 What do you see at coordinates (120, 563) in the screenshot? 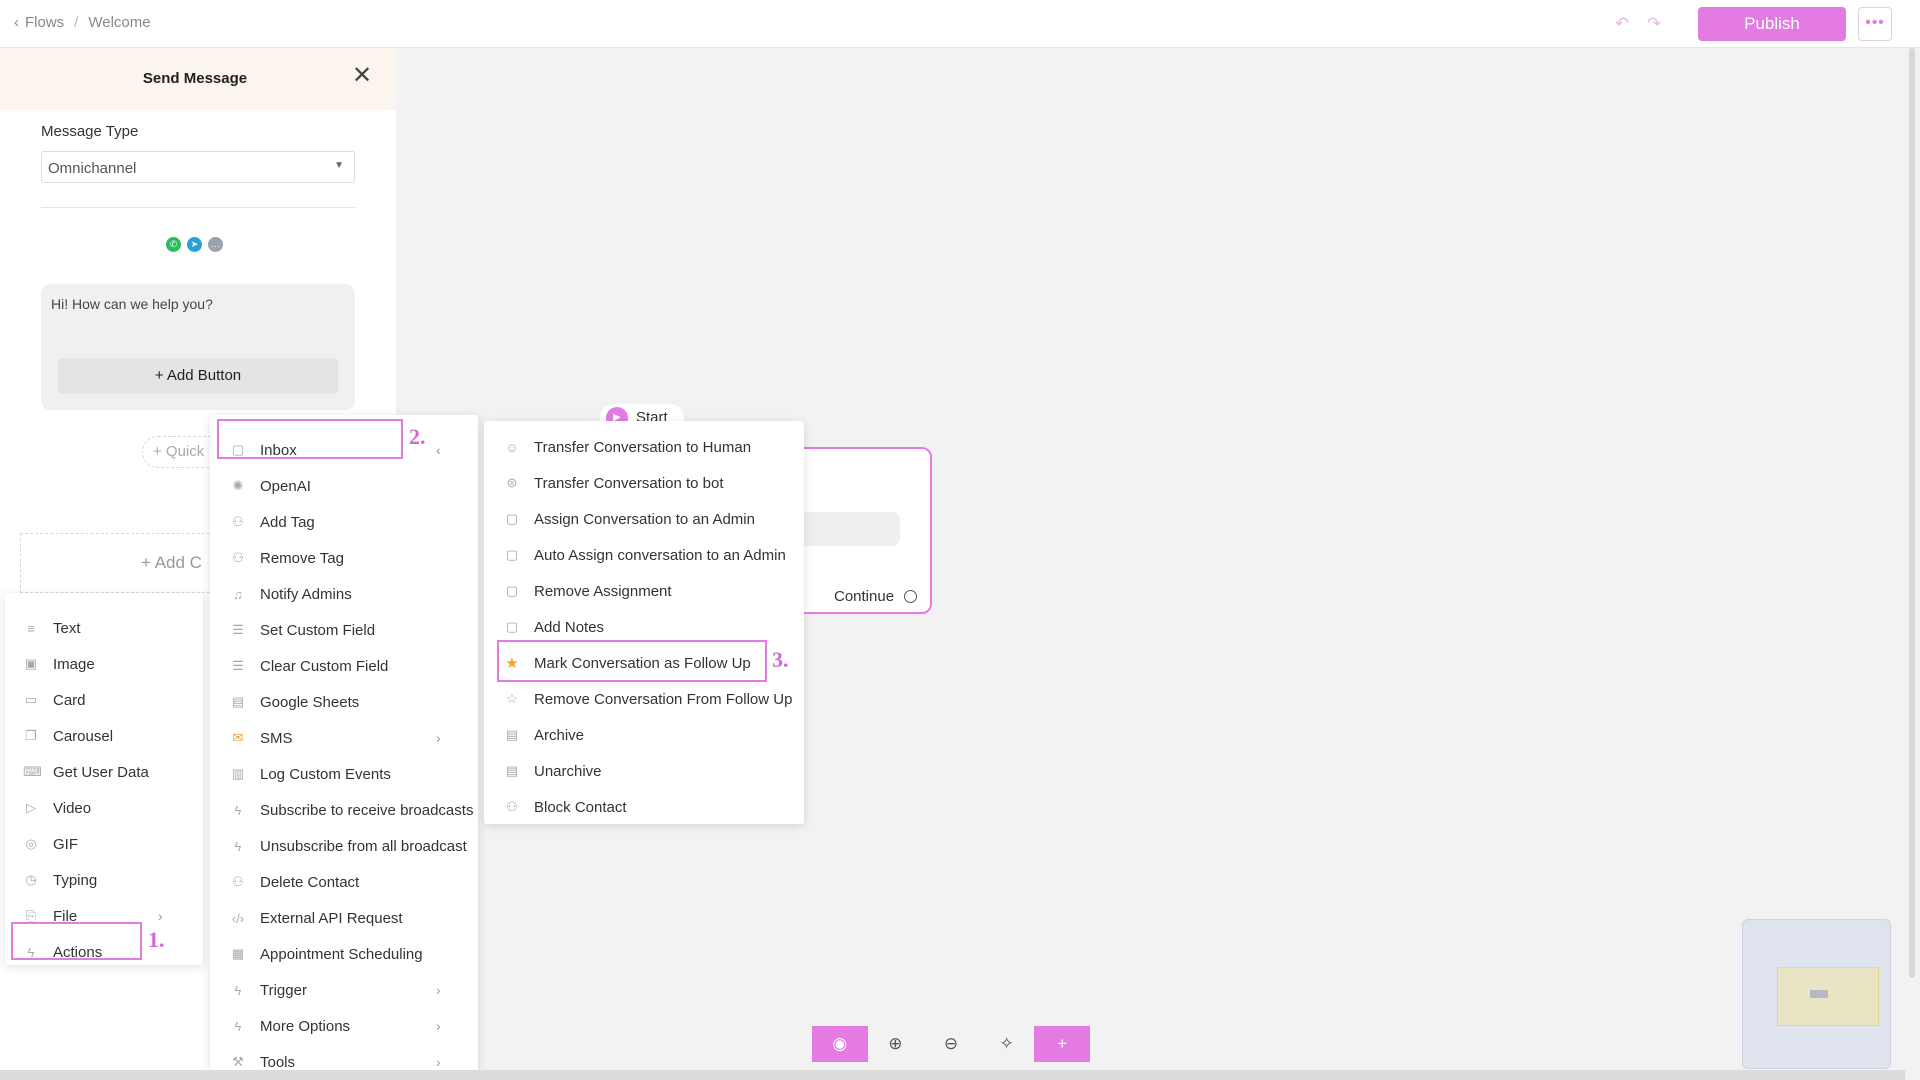
I see `add-content-button: + Add C` at bounding box center [120, 563].